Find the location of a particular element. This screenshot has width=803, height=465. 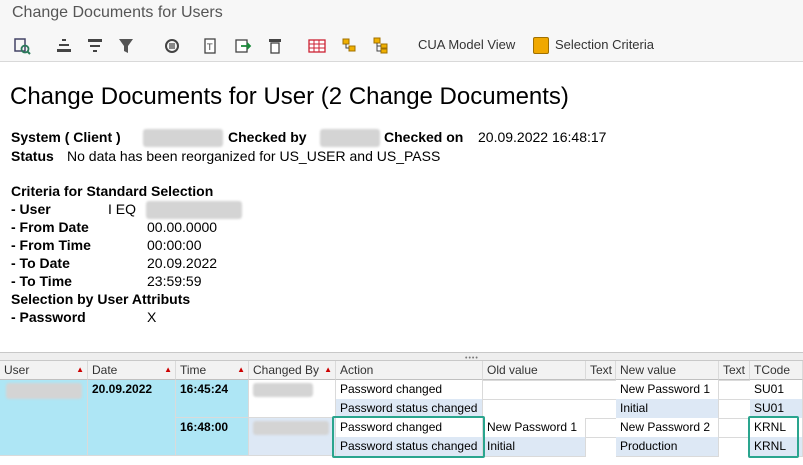

date-group-cell: 20.09.2022 is located at coordinates (132, 418).